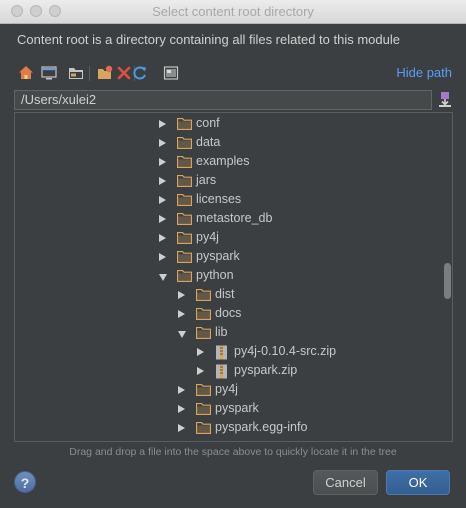 The image size is (466, 508). Describe the element at coordinates (25, 482) in the screenshot. I see `help-button: ?` at that location.